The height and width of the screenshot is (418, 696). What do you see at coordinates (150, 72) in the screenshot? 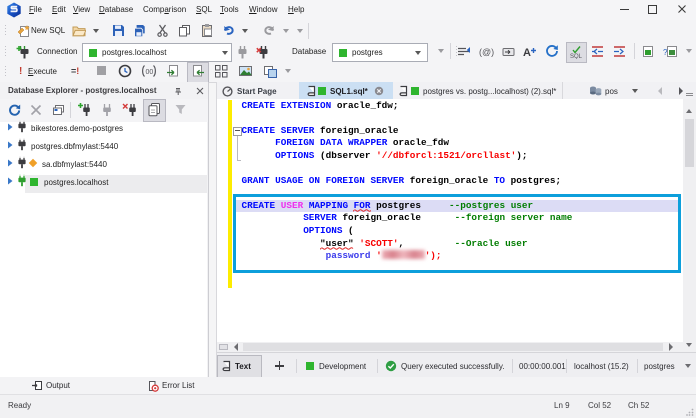
I see `svg-text: 00` at bounding box center [150, 72].